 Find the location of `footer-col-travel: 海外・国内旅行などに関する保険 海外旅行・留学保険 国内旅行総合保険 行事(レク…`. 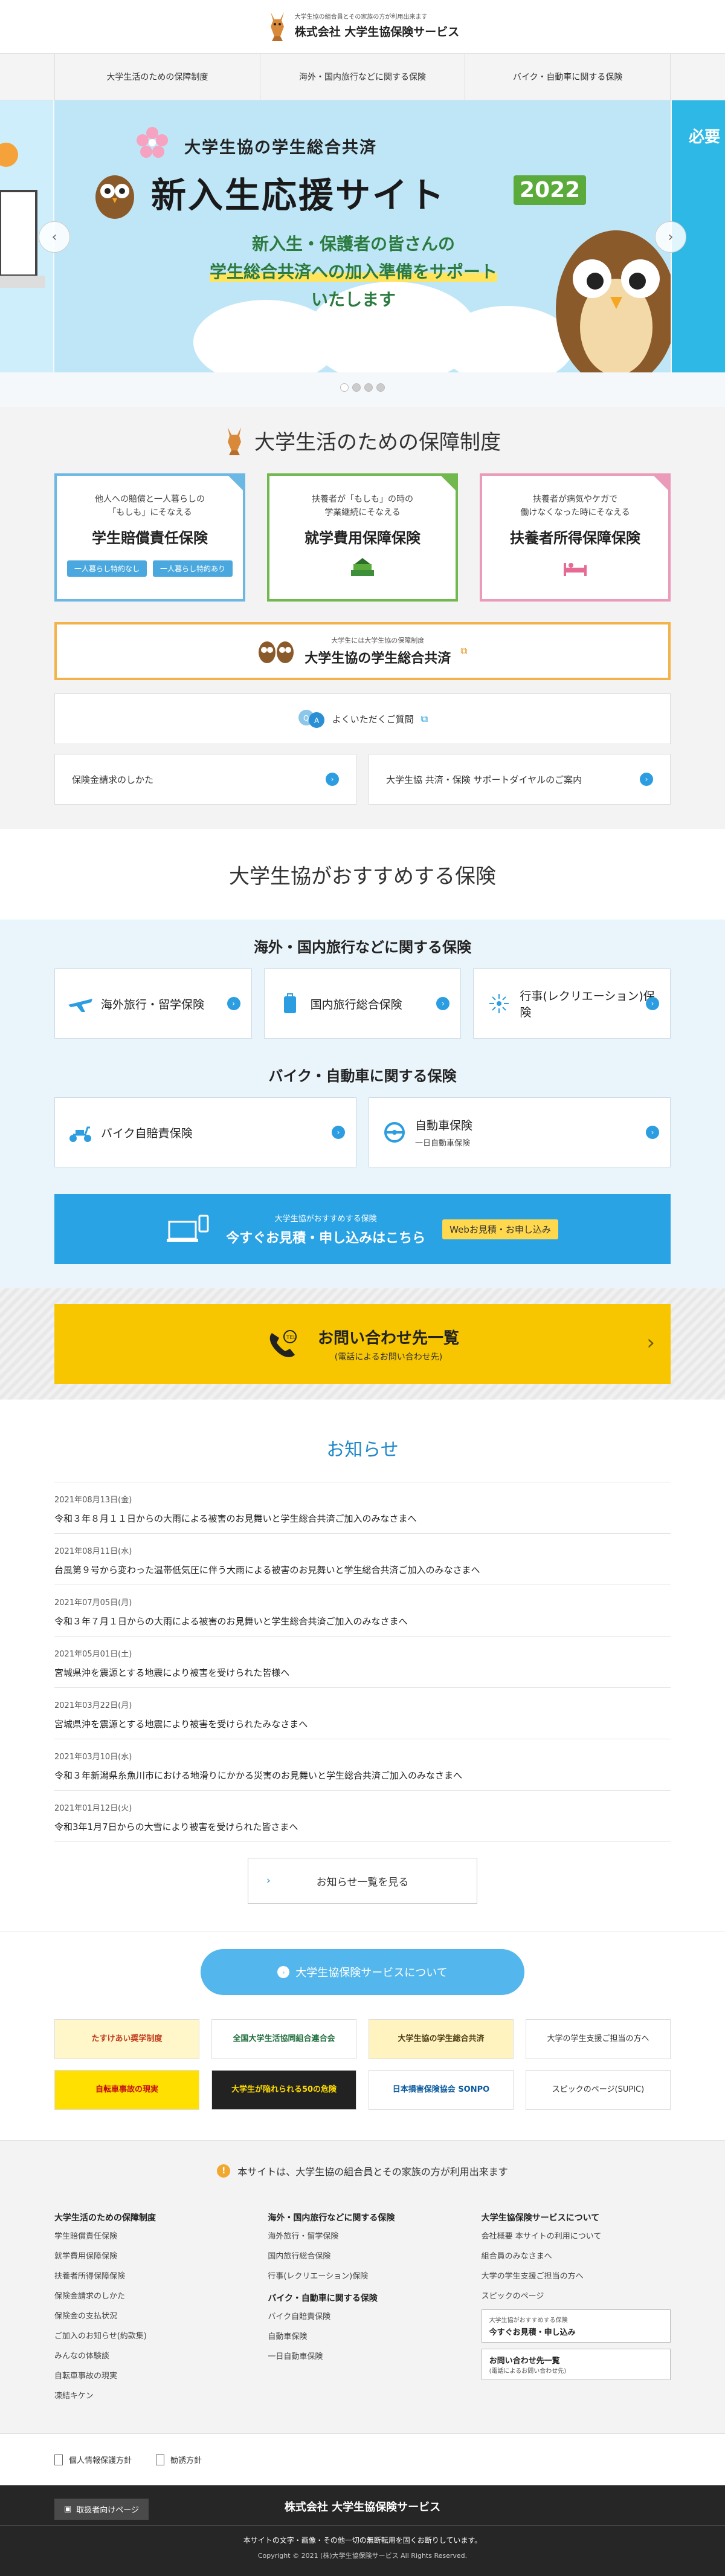

footer-col-travel: 海外・国内旅行などに関する保険 海外旅行・留学保険 国内旅行総合保険 行事(レク… is located at coordinates (362, 2307).